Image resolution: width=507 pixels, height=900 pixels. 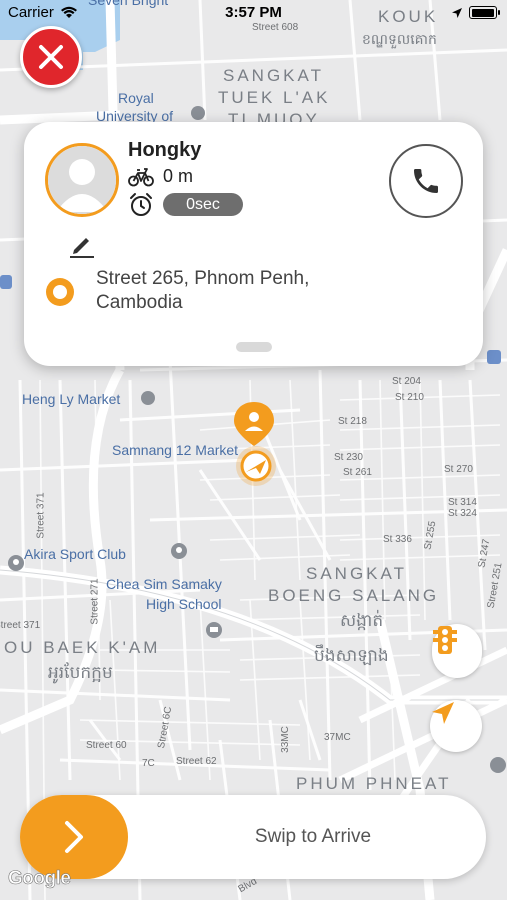 What do you see at coordinates (354, 595) in the screenshot?
I see `district-label: BOENG SALANG` at bounding box center [354, 595].